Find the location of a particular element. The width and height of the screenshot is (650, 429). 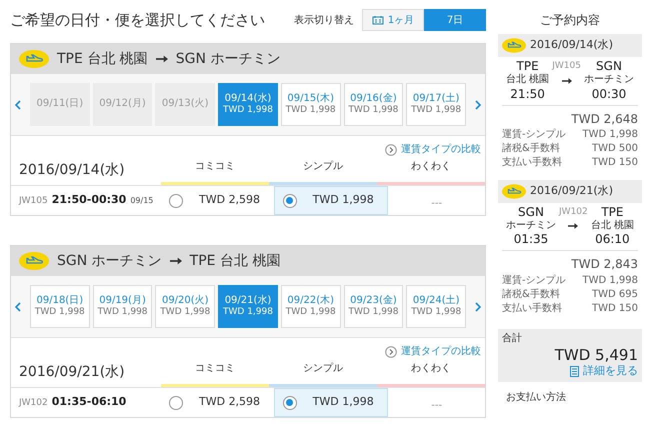

leg-header: 2016/09/21(水) is located at coordinates (570, 191).